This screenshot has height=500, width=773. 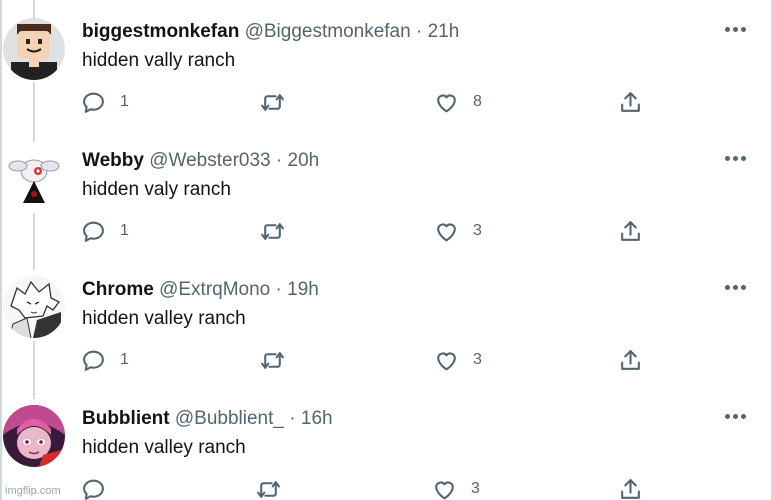 What do you see at coordinates (229, 418) in the screenshot?
I see `user-handle: @Bubblient_` at bounding box center [229, 418].